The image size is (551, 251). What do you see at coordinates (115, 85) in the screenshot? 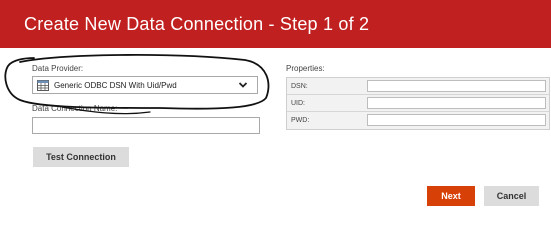
I see `data-provider-value: Generic ODBC DSN With Uid/Pwd` at bounding box center [115, 85].